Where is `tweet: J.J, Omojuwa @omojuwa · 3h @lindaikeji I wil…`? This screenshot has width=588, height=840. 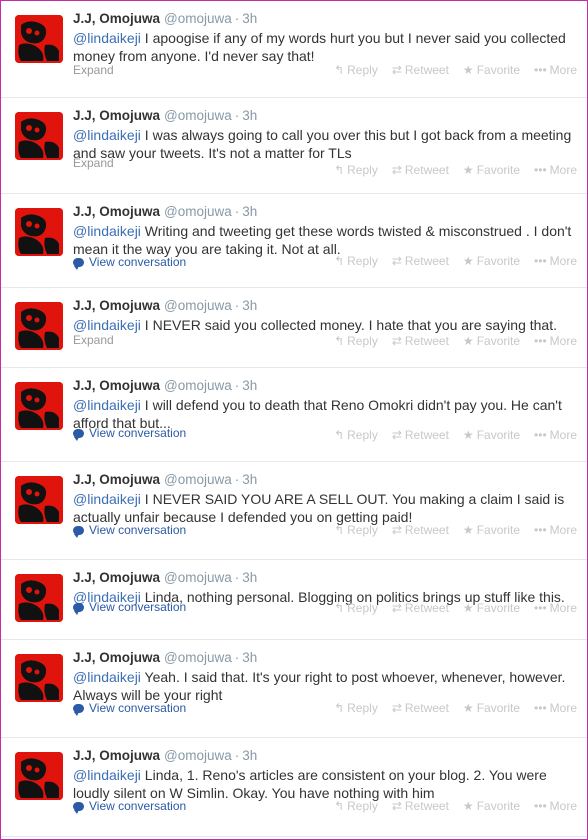 tweet: J.J, Omojuwa @omojuwa · 3h @lindaikeji I wil… is located at coordinates (294, 415).